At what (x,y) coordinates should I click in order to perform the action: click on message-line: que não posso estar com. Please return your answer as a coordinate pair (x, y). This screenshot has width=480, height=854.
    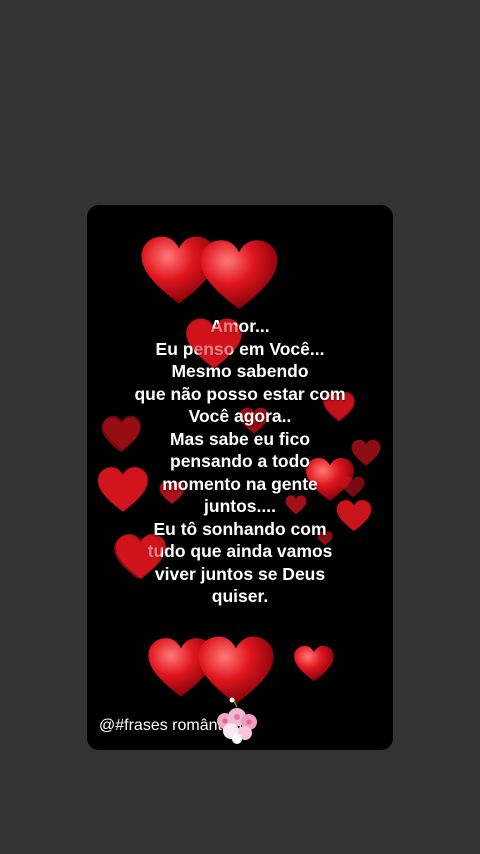
    Looking at the image, I should click on (240, 393).